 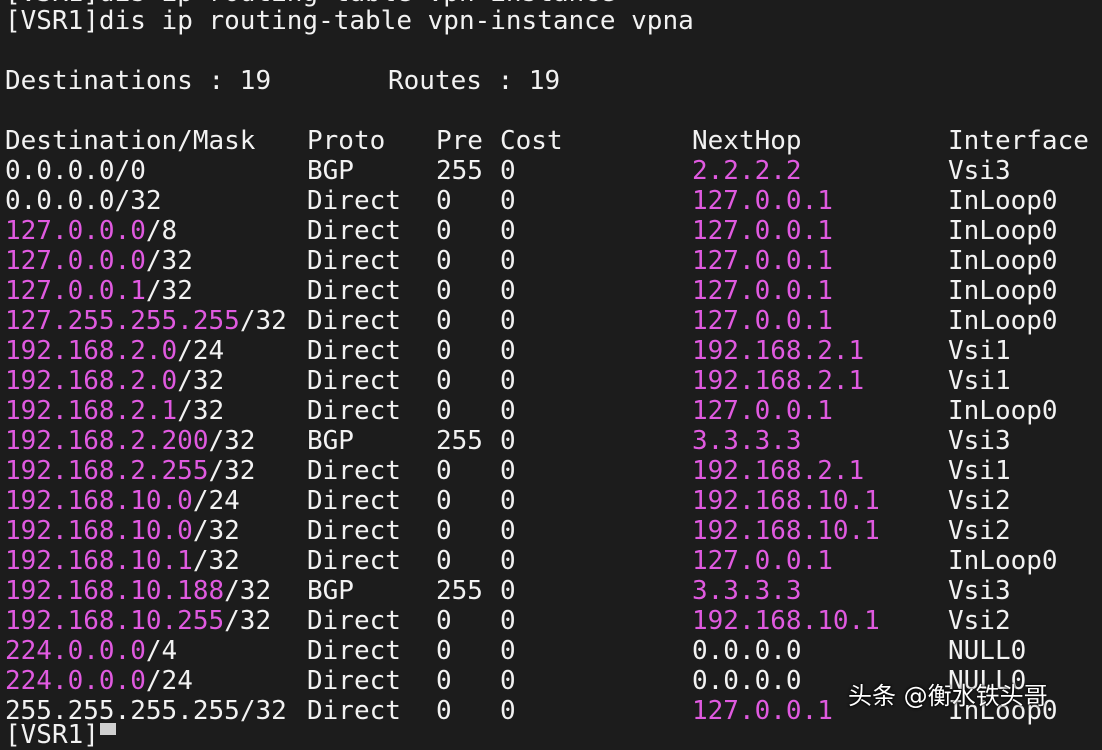 What do you see at coordinates (75, 291) in the screenshot?
I see `route-address: 127.0.0.1` at bounding box center [75, 291].